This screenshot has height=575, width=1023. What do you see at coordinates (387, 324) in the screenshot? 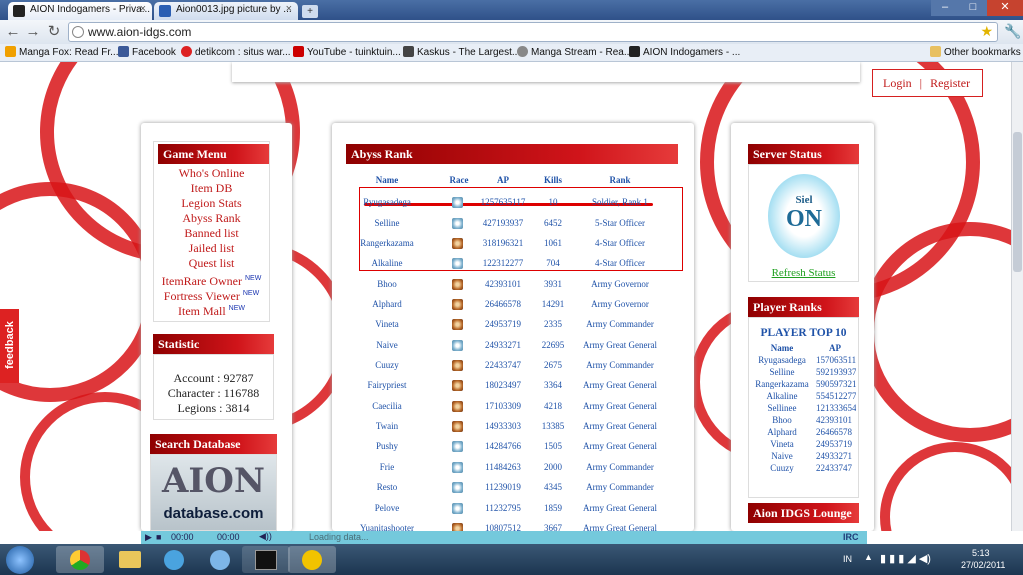
I see `player-name-link: Vineta` at bounding box center [387, 324].